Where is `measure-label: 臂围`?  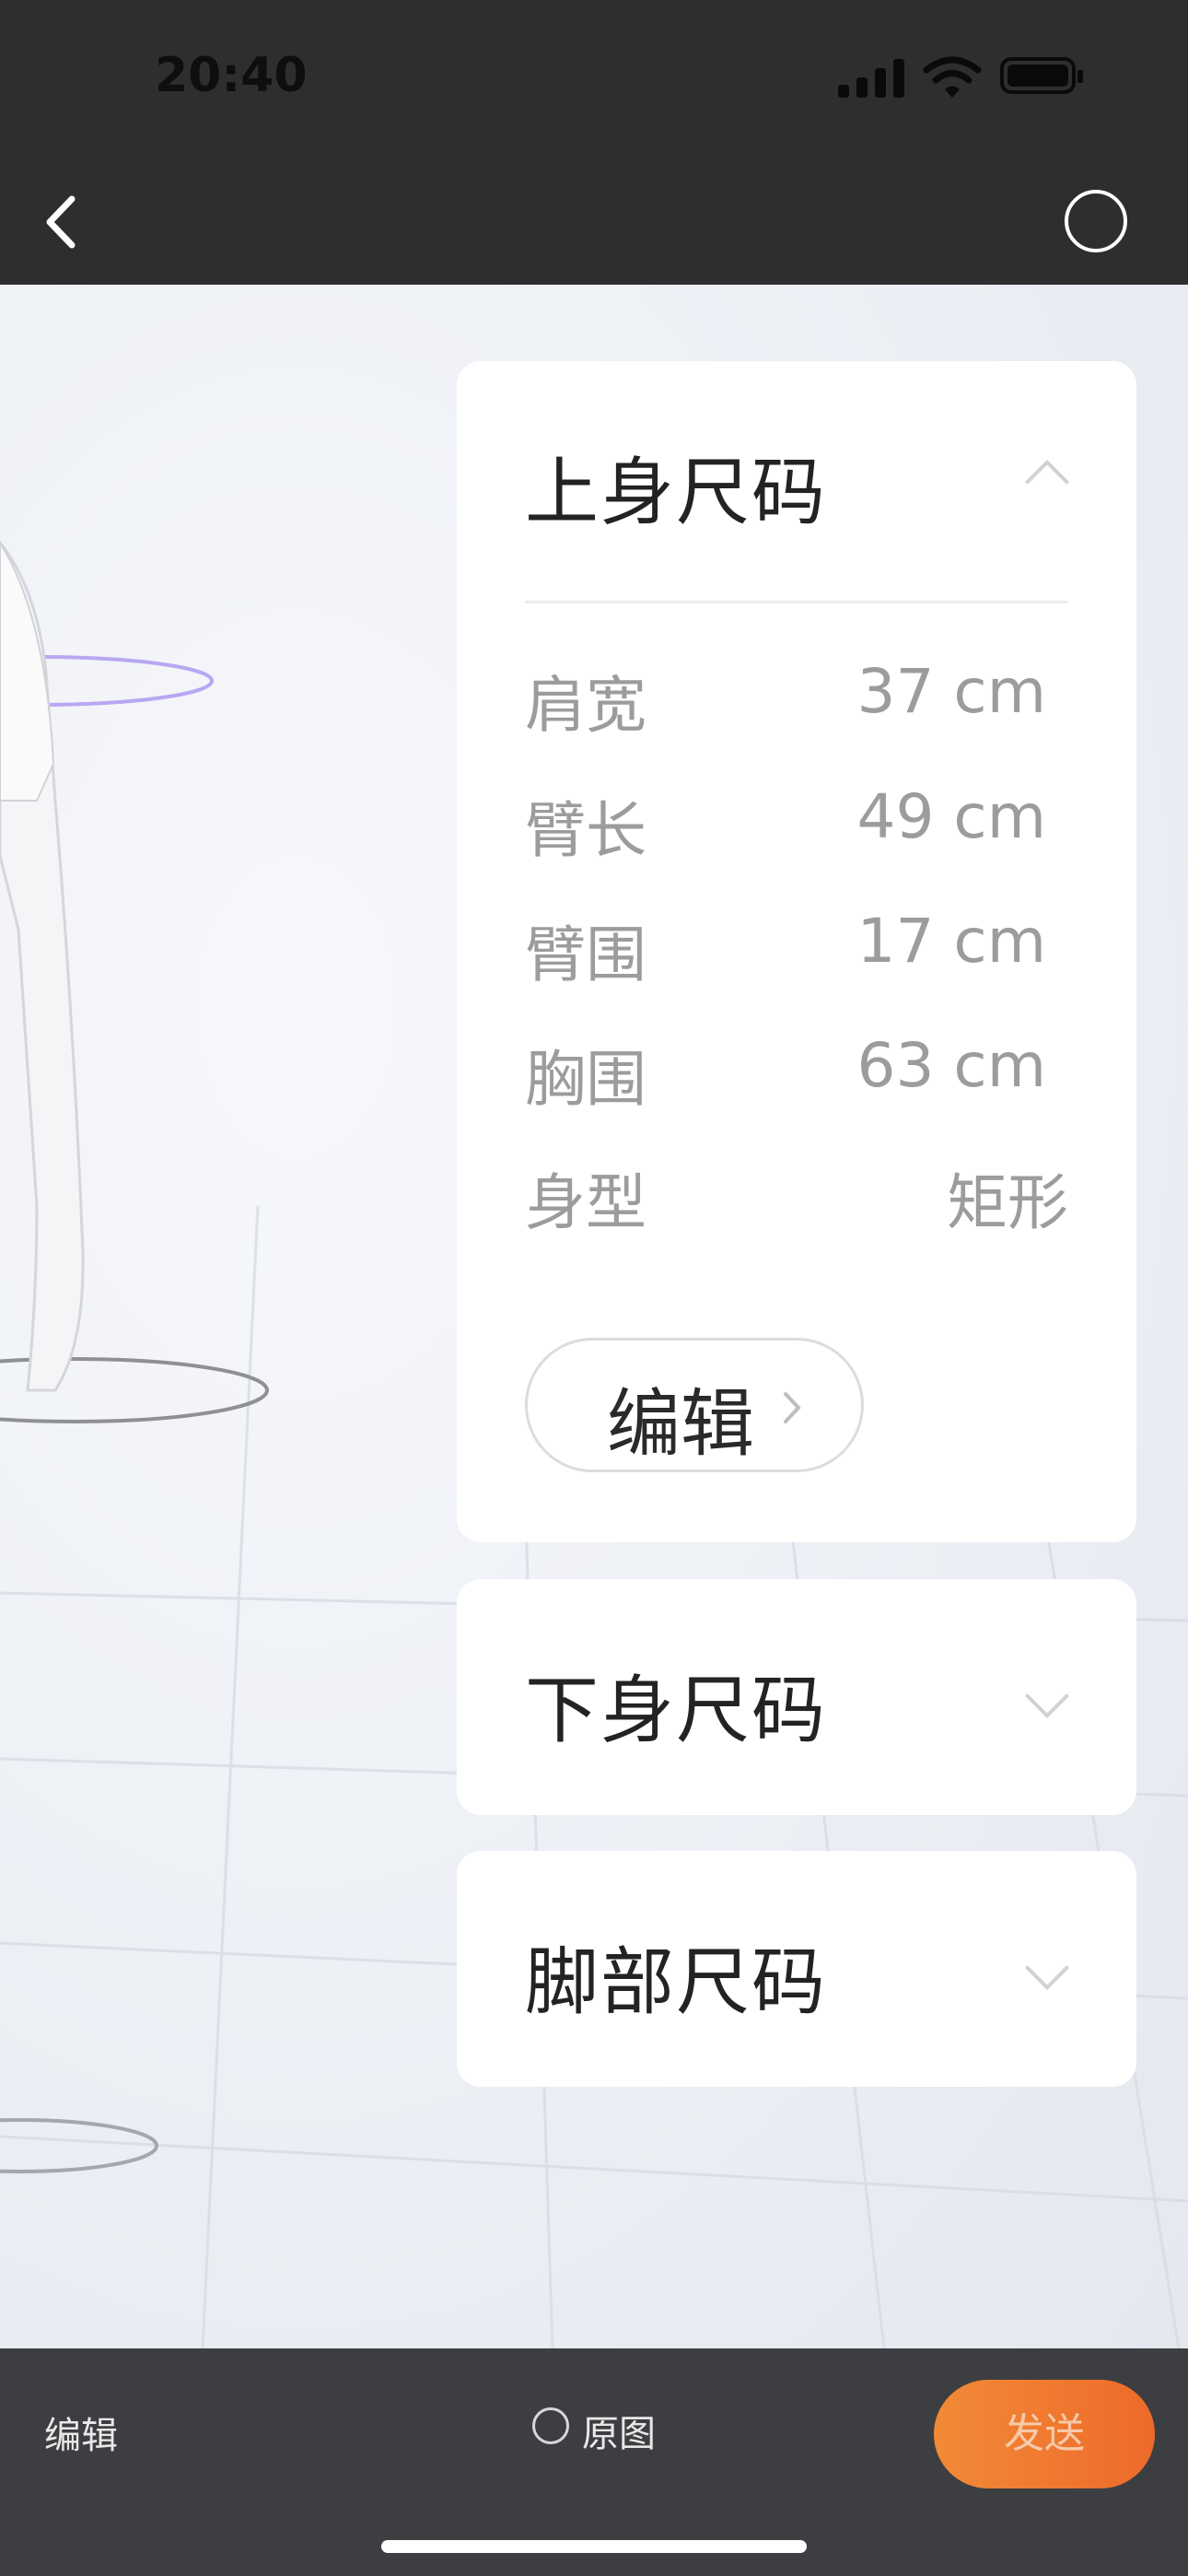 measure-label: 臂围 is located at coordinates (585, 954).